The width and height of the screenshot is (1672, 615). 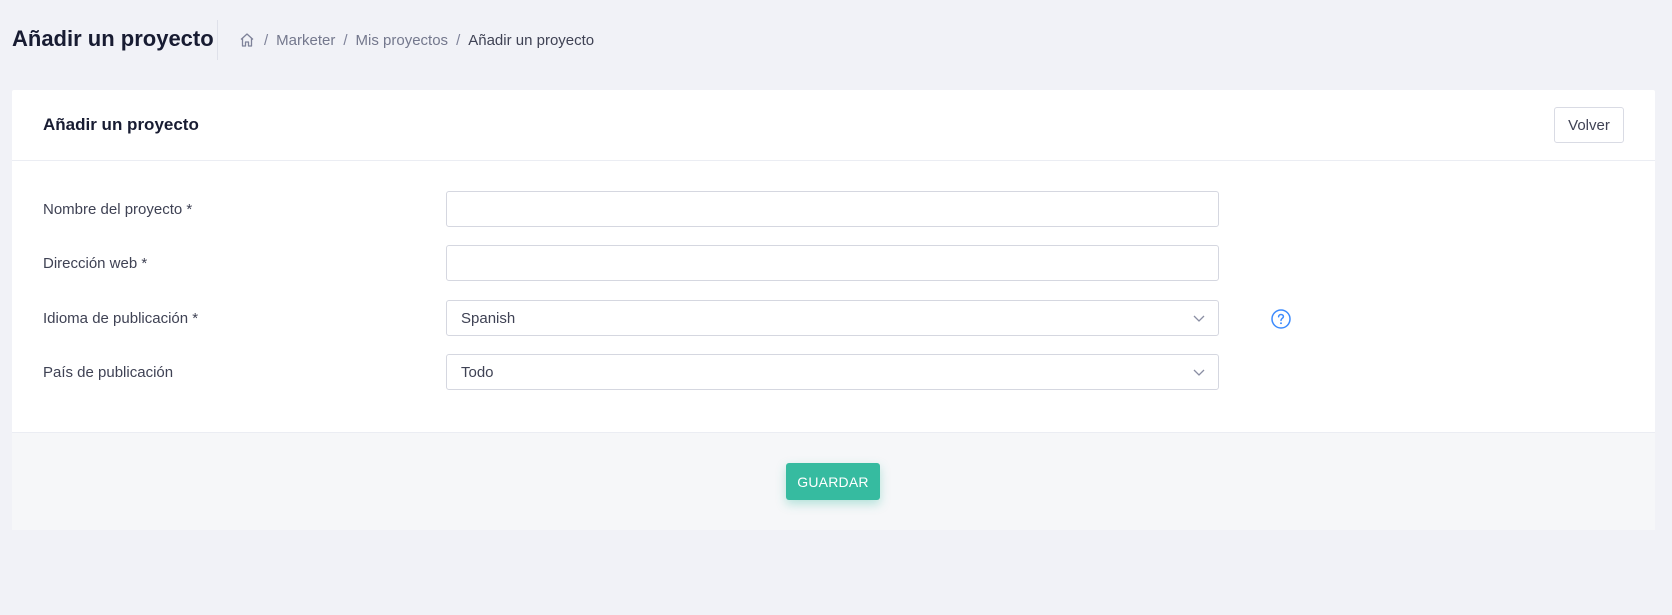 I want to click on card-header: Añadir un proyecto Volver, so click(x=833, y=125).